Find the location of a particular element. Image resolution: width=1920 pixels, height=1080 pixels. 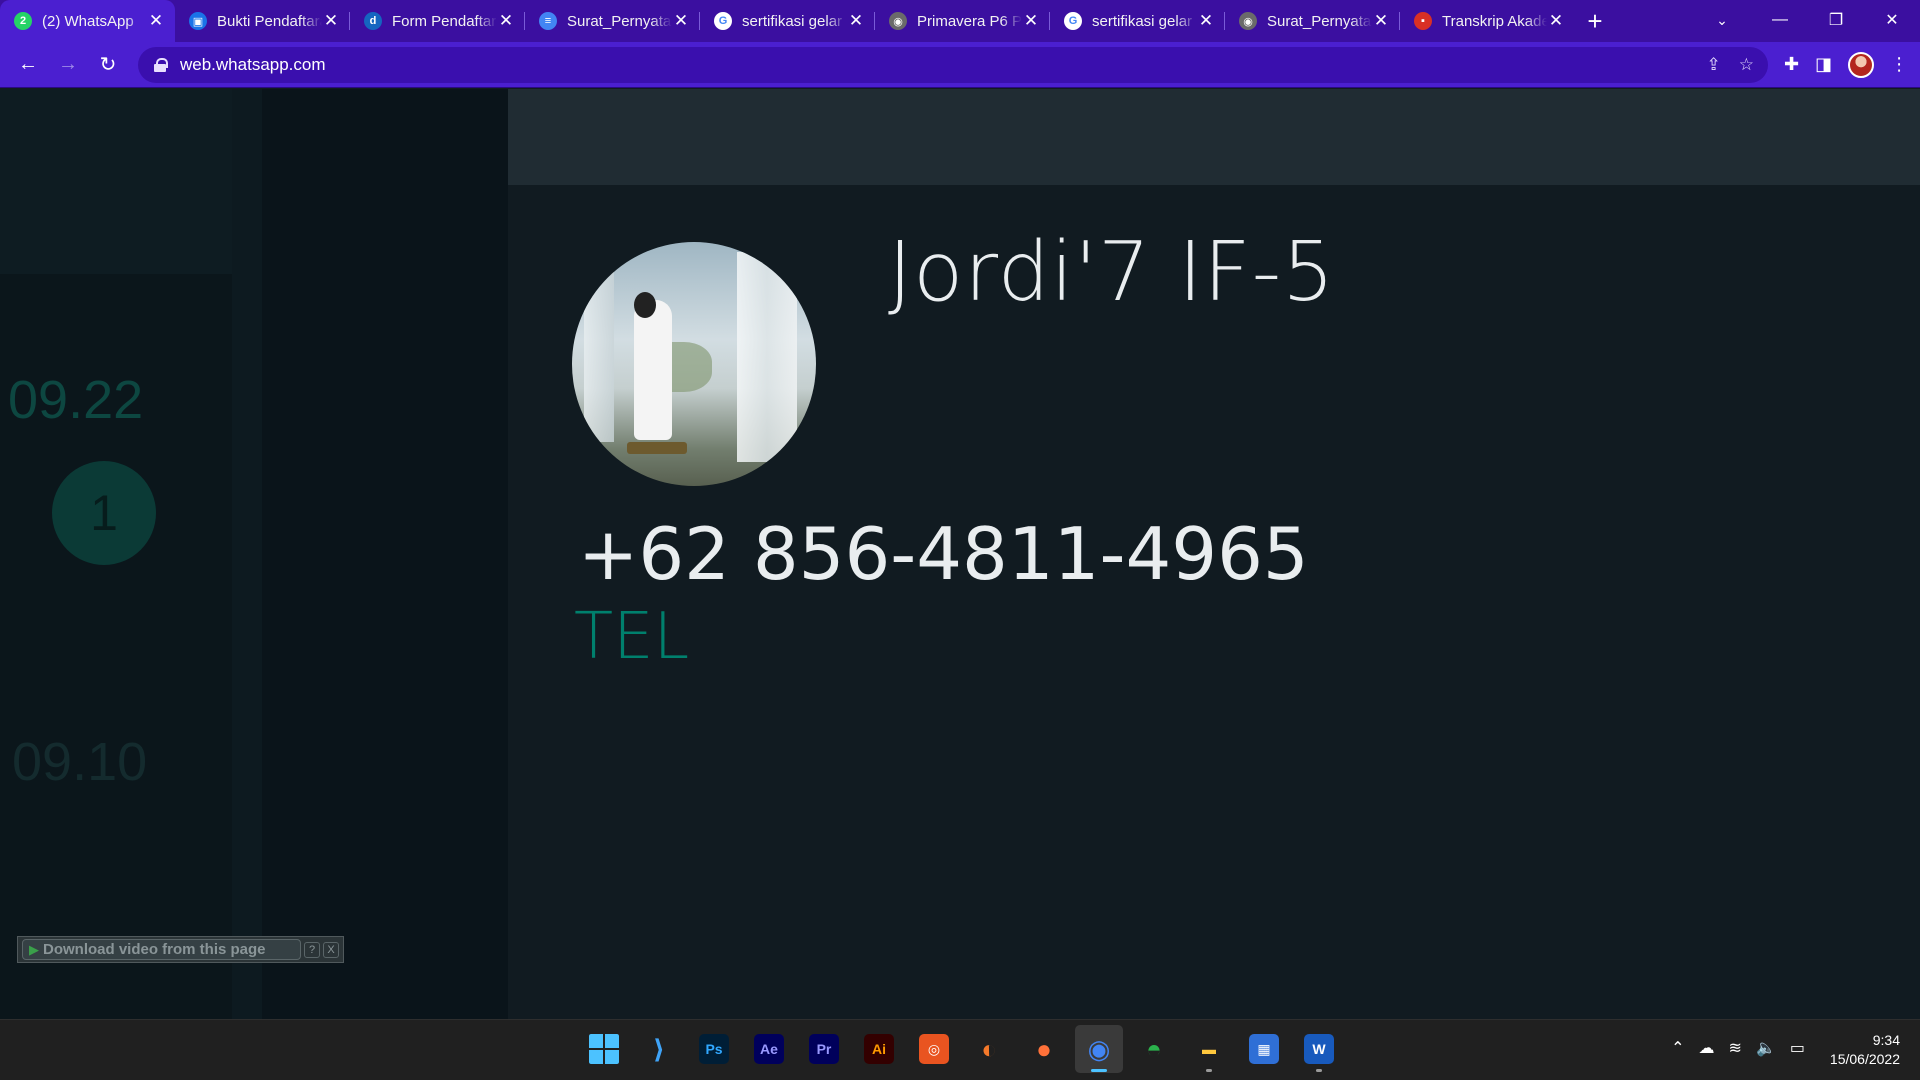

restore-icon: ❐ is located at coordinates (1836, 20).